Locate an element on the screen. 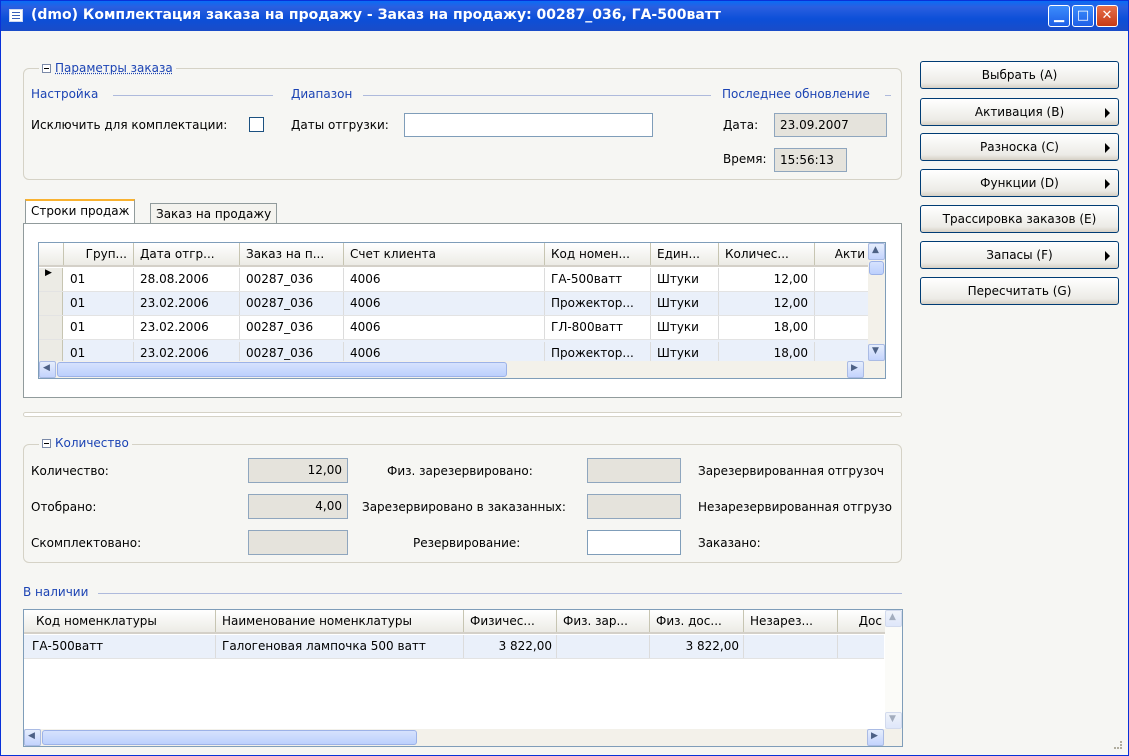 The height and width of the screenshot is (756, 1129). panel-splitter is located at coordinates (462, 414).